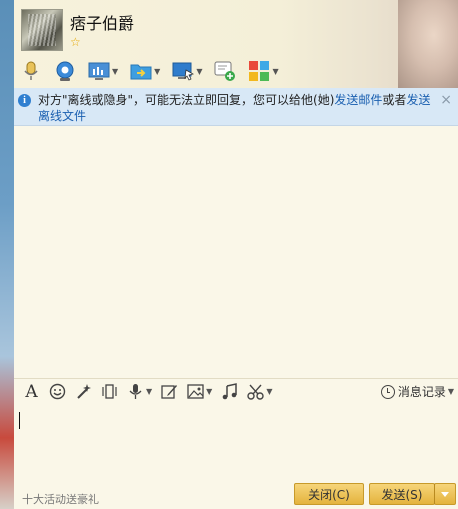 The image size is (458, 509). I want to click on voice-call-button, so click(31, 71).